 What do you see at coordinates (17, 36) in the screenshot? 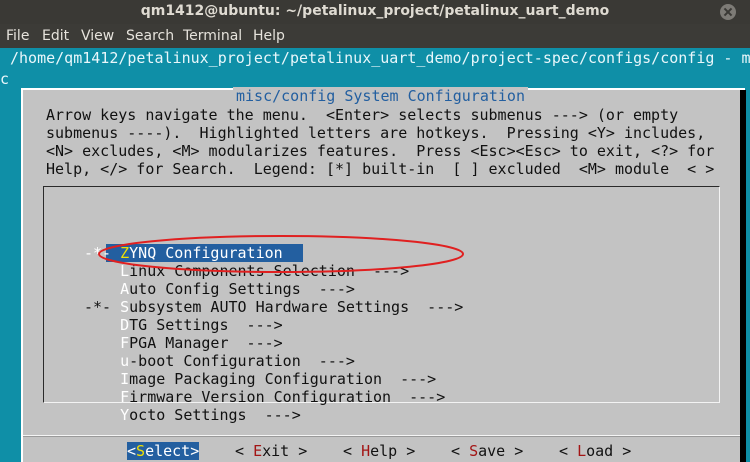
I see `menu-file: File` at bounding box center [17, 36].